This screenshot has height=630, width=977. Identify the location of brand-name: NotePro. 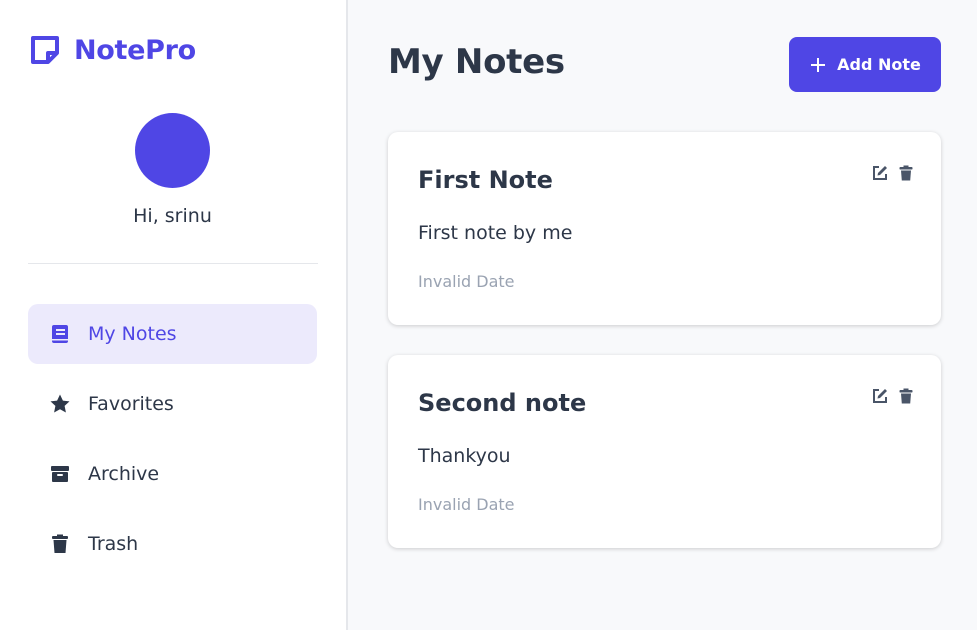
(135, 50).